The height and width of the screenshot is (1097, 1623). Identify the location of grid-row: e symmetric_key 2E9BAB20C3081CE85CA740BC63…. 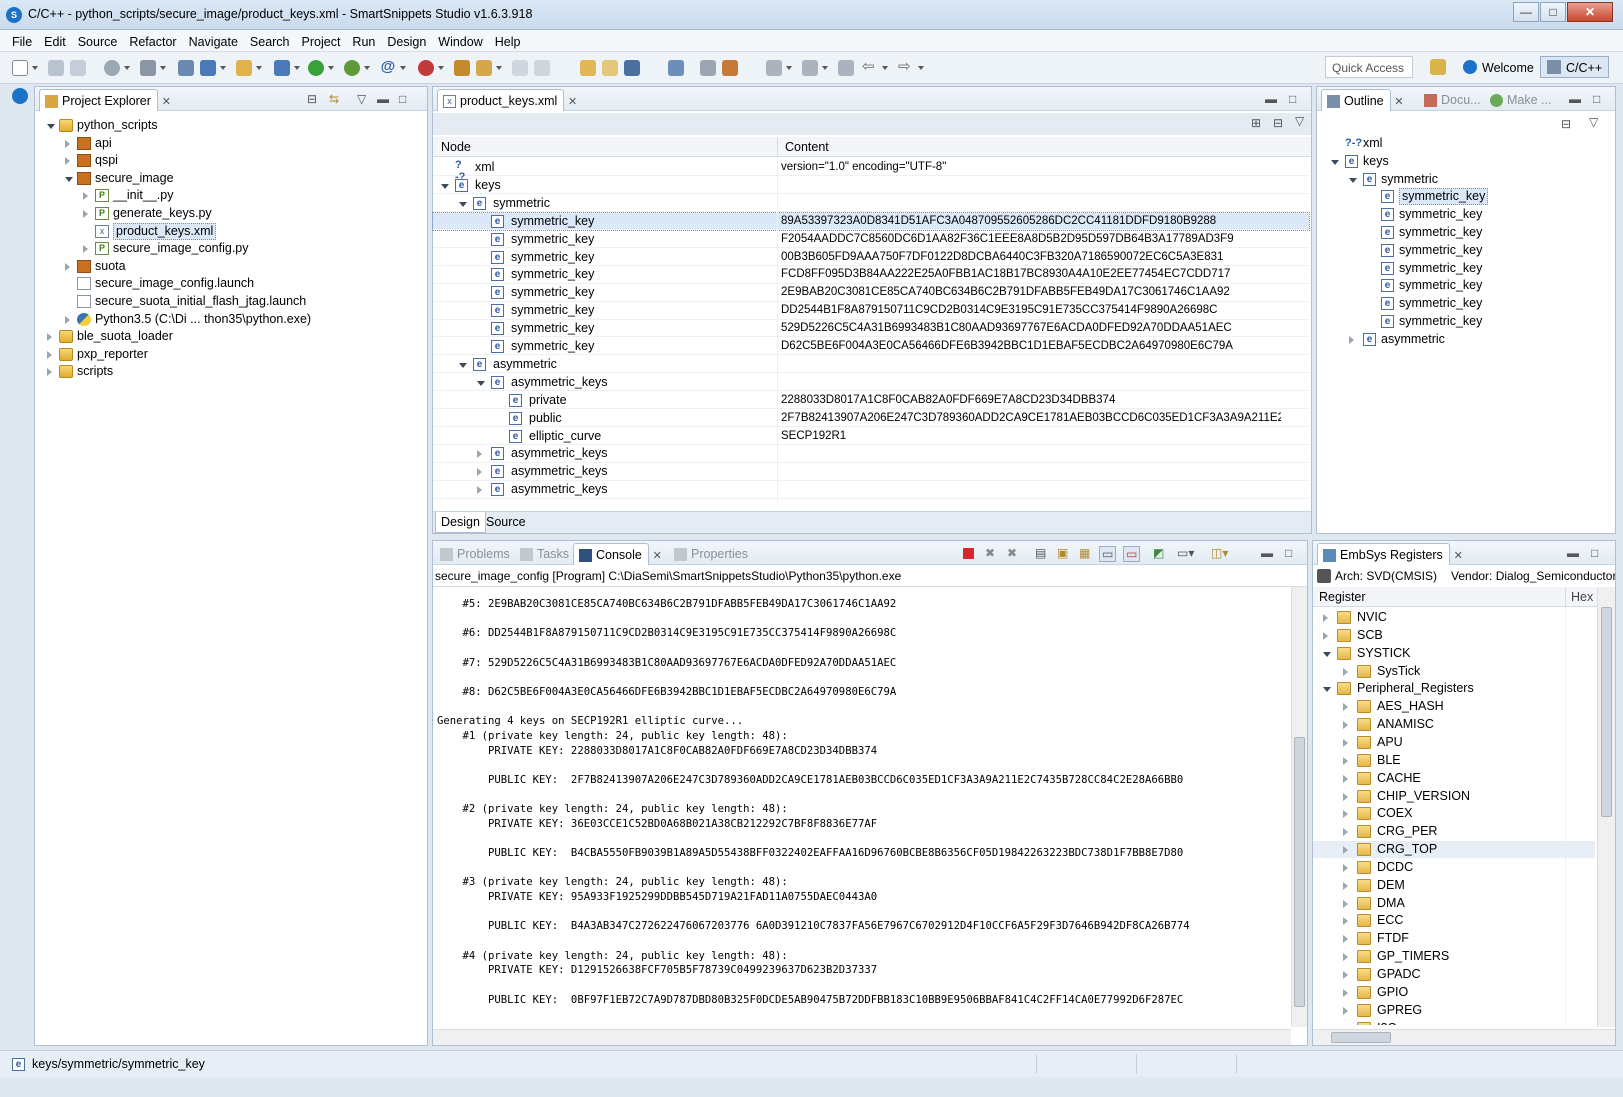
(871, 293).